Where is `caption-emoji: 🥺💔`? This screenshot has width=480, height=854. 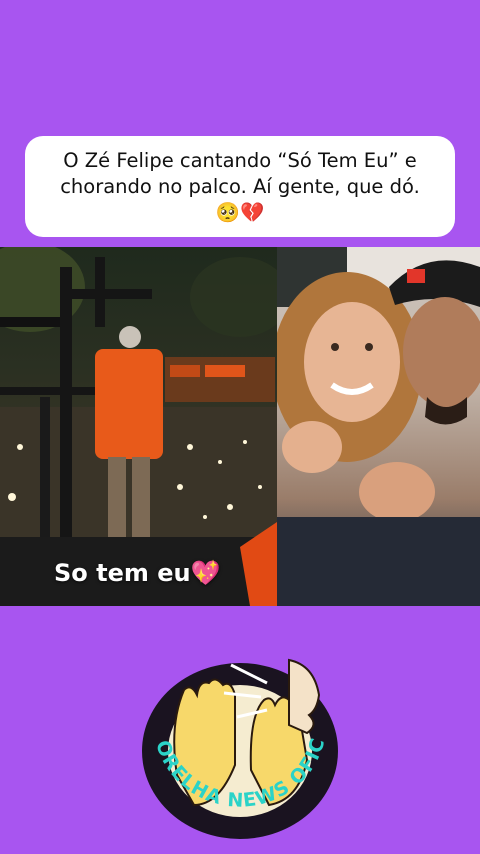 caption-emoji: 🥺💔 is located at coordinates (240, 212).